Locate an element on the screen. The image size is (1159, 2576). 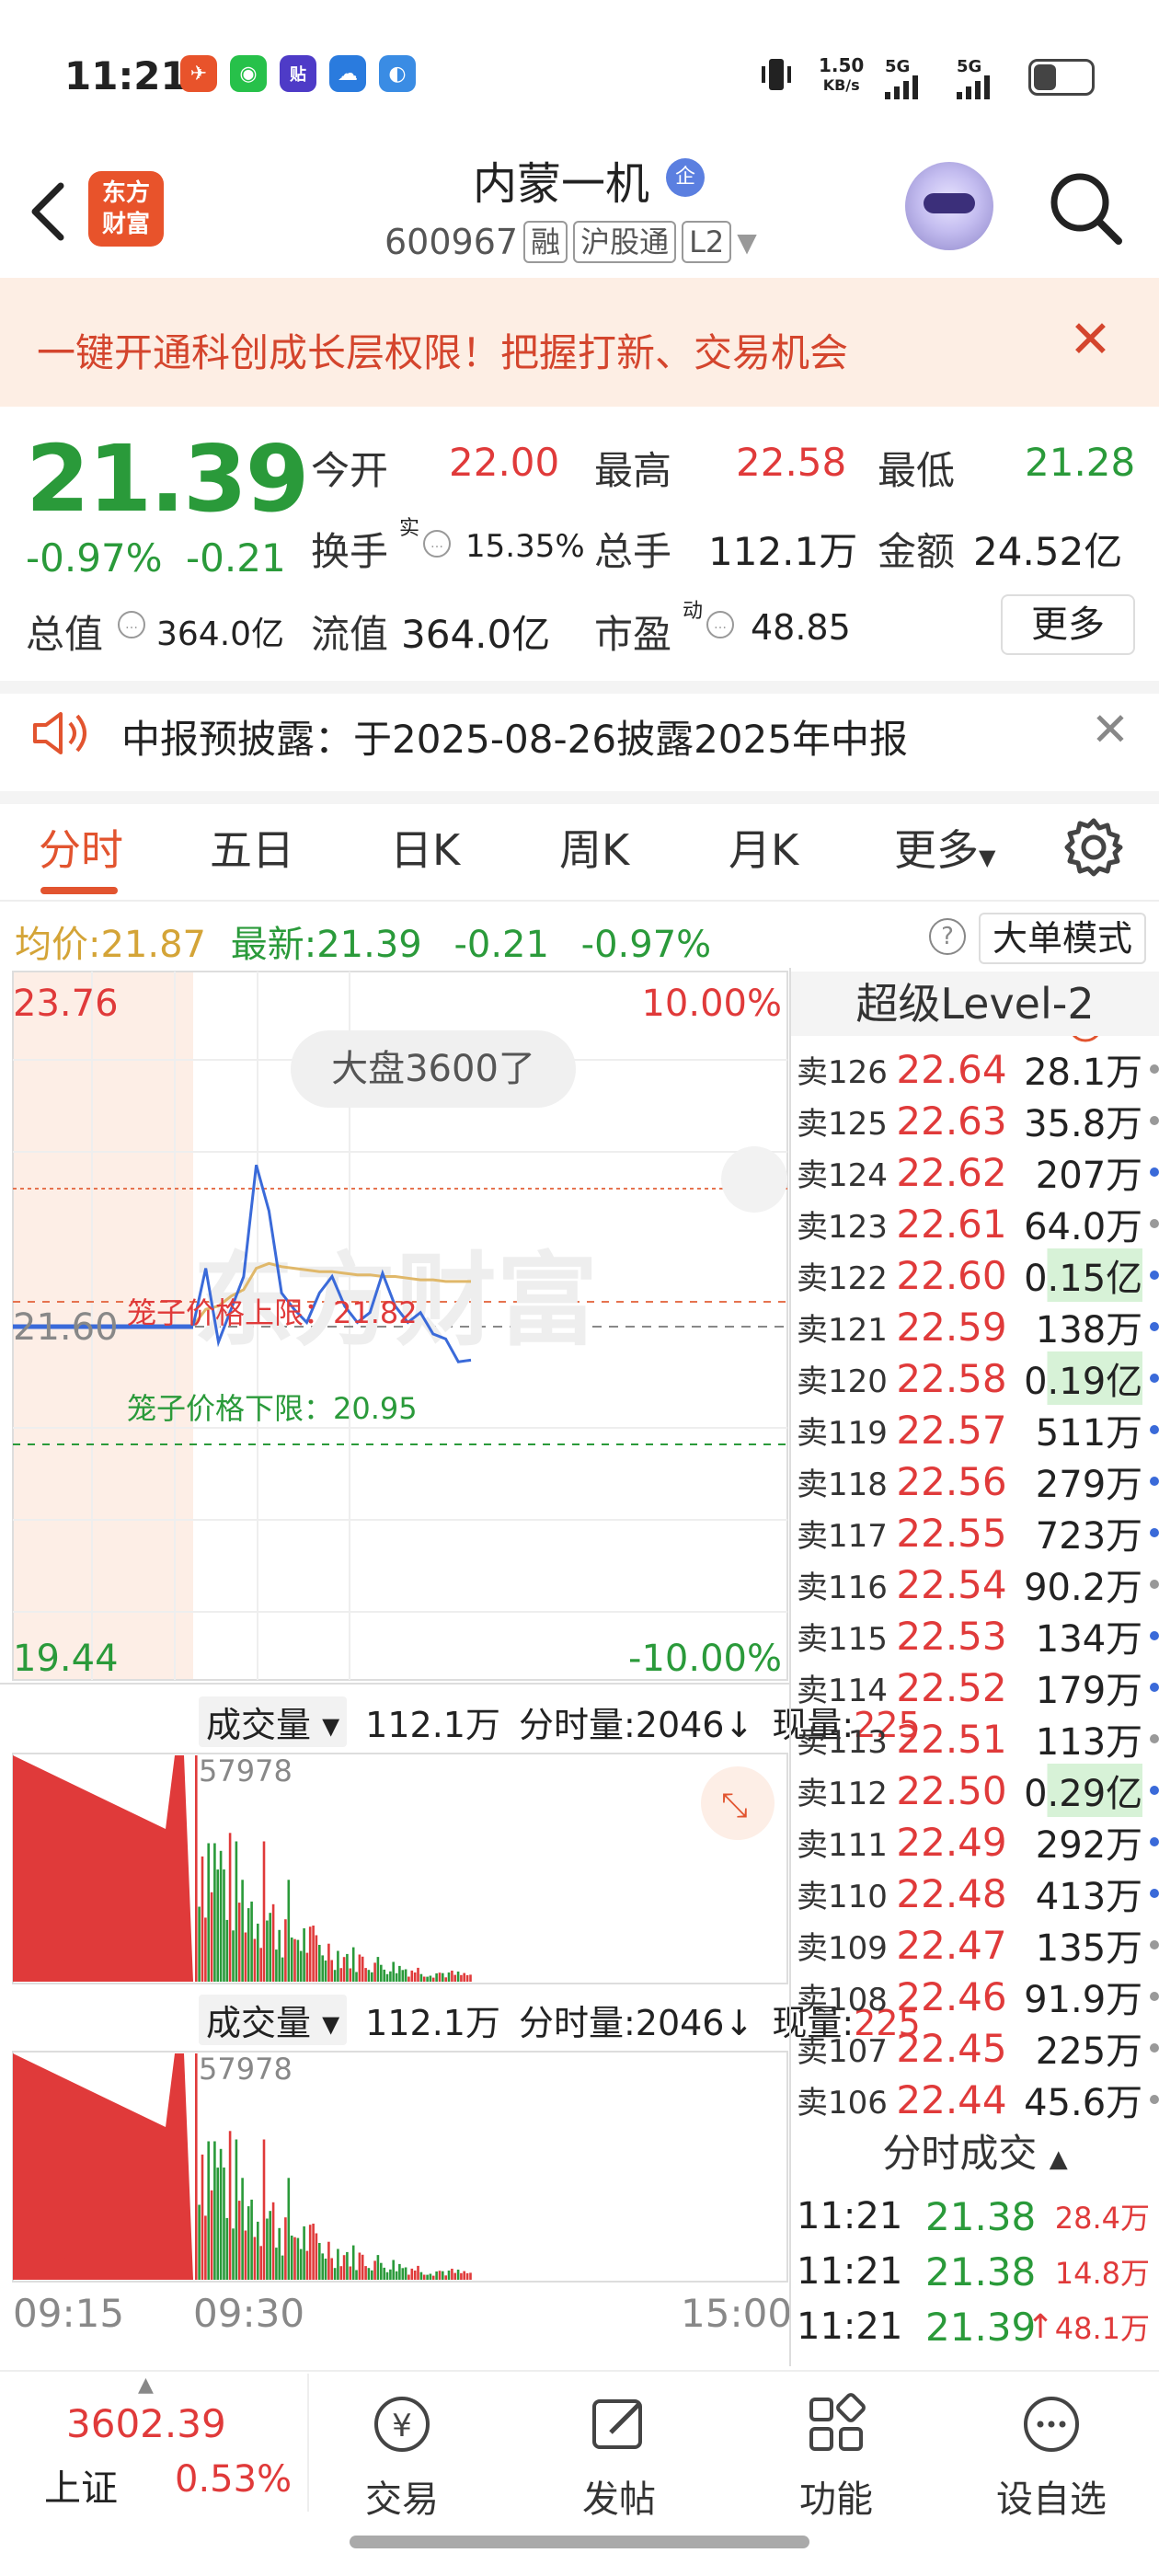
index-pct: 0.53% is located at coordinates (233, 2479).